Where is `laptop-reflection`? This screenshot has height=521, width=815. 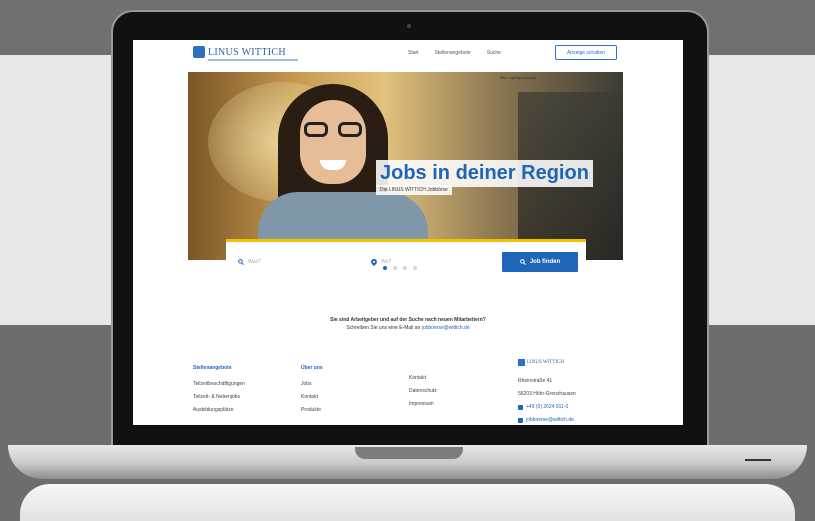 laptop-reflection is located at coordinates (407, 502).